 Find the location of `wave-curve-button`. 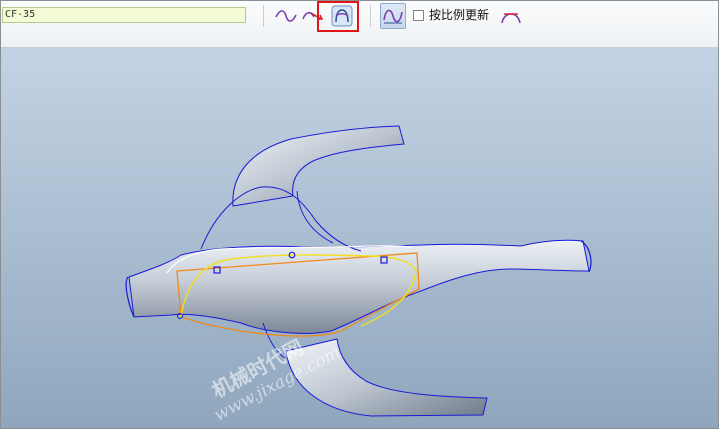

wave-curve-button is located at coordinates (286, 16).